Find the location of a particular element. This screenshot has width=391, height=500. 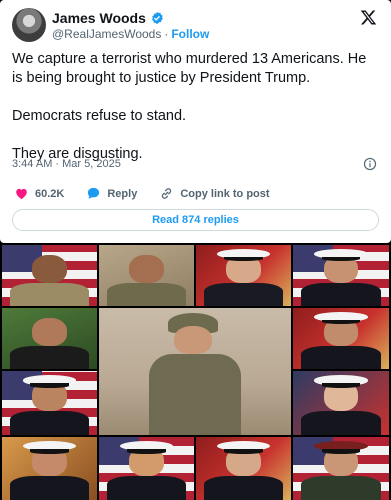

post-timestamp: 3:44 AM · Mar 5, 2025 is located at coordinates (66, 164).